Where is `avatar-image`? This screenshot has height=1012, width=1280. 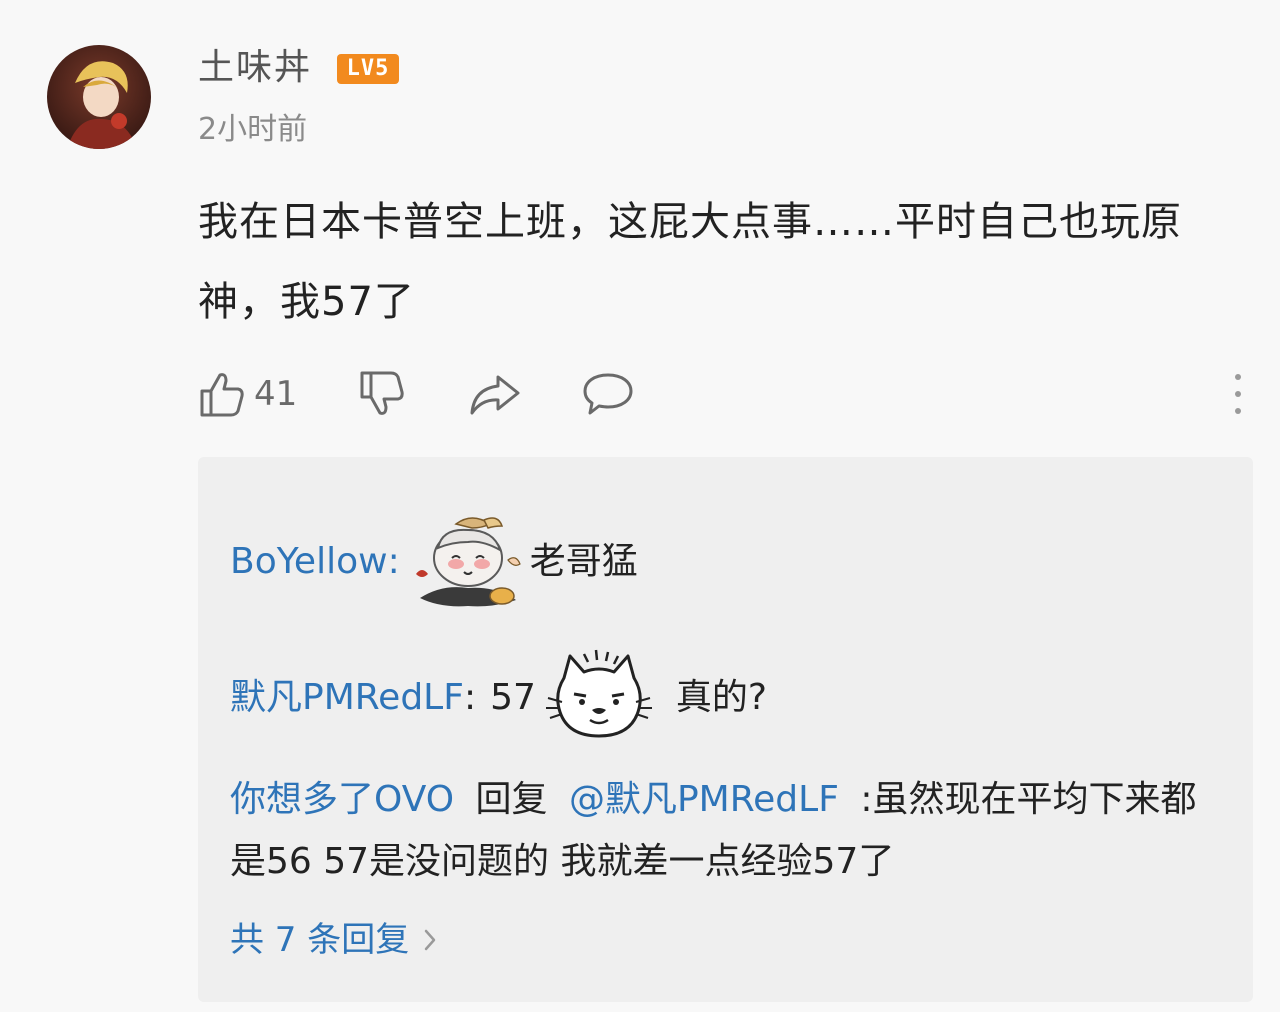
avatar-image is located at coordinates (99, 97).